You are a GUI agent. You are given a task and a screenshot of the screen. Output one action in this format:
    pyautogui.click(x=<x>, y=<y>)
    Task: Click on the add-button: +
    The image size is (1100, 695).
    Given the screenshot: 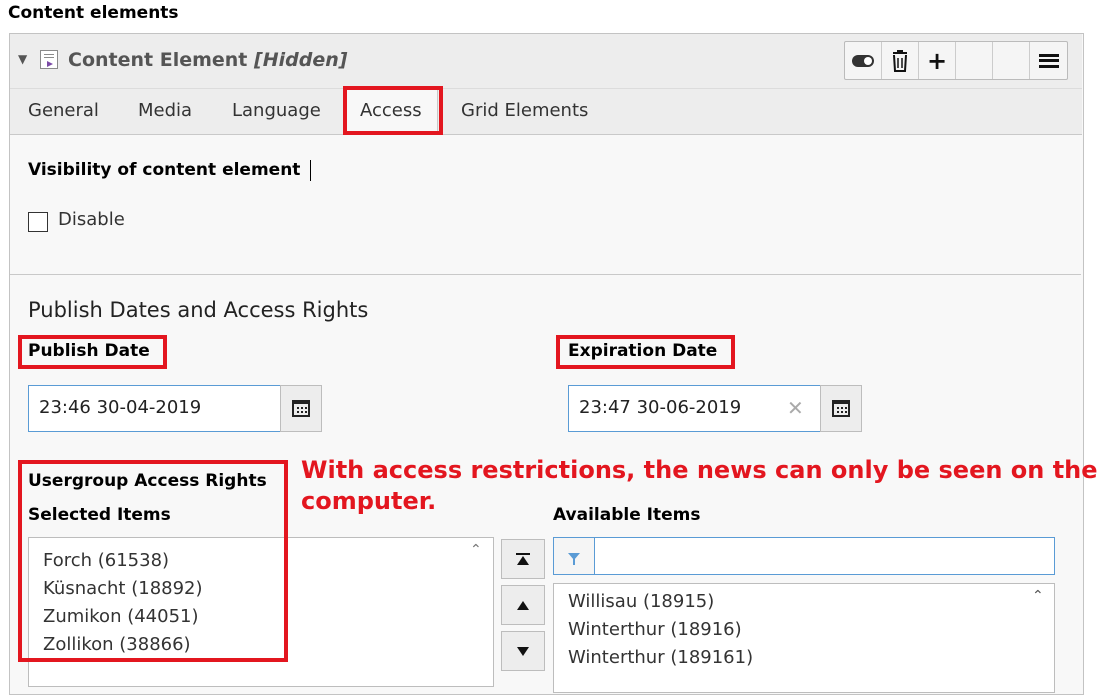 What is the action you would take?
    pyautogui.click(x=937, y=60)
    